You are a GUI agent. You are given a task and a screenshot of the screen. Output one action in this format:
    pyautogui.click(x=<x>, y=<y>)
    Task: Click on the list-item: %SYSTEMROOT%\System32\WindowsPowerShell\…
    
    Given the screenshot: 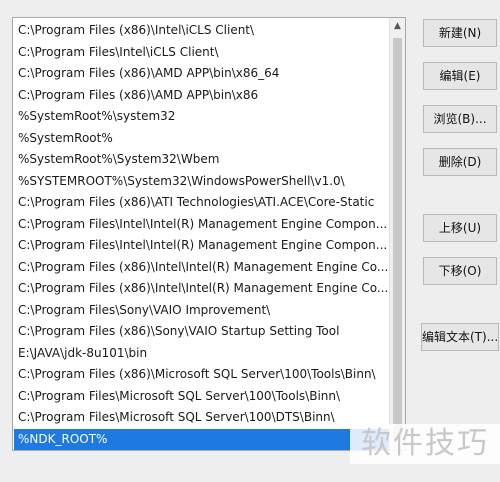 What is the action you would take?
    pyautogui.click(x=202, y=182)
    